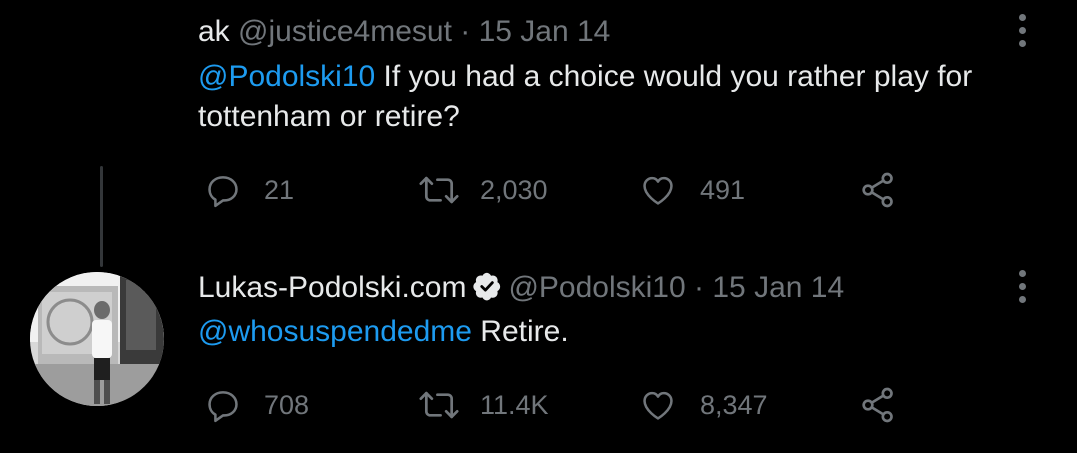 This screenshot has height=453, width=1077. Describe the element at coordinates (97, 339) in the screenshot. I see `avatar` at that location.